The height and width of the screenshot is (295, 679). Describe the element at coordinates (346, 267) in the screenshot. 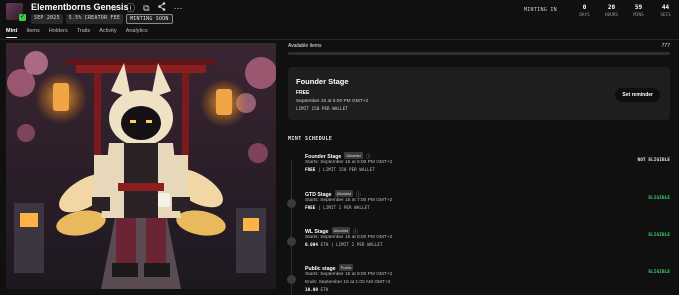

I see `stage-badge: Public` at that location.